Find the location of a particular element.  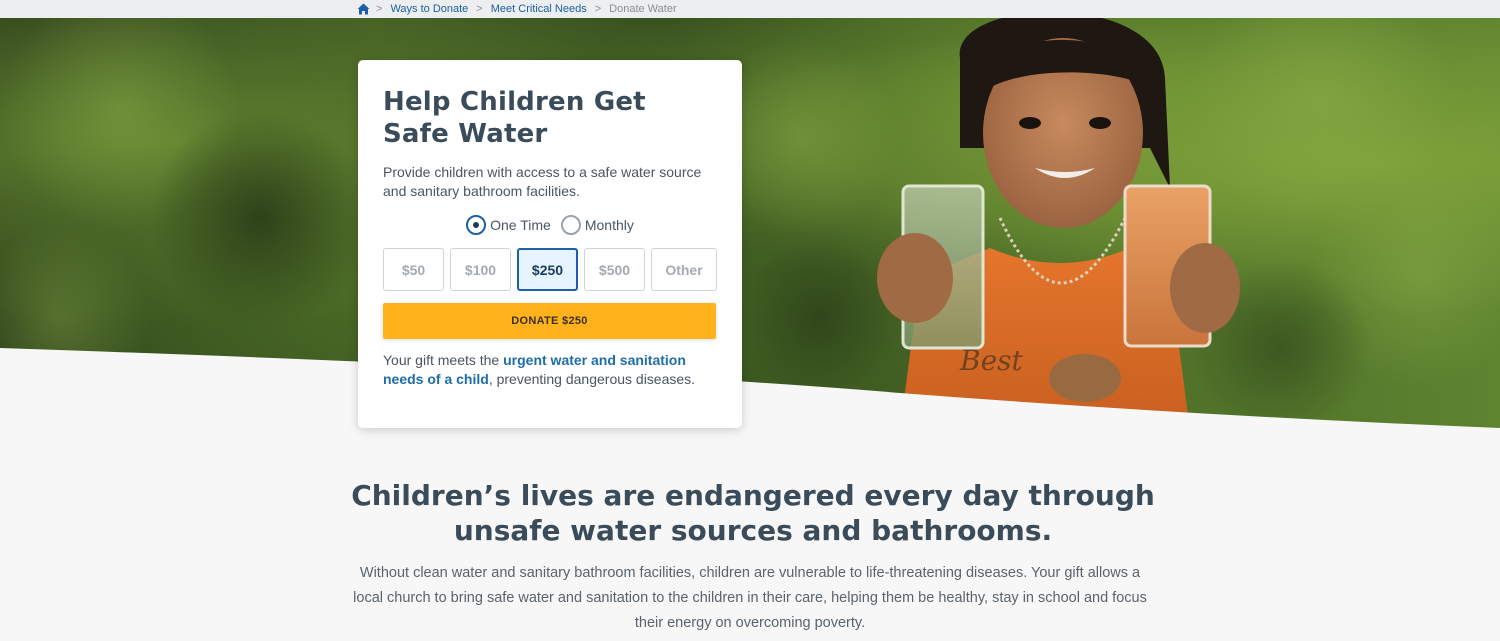

gift-text-suffix: , preventing dangerous diseases. is located at coordinates (592, 379).